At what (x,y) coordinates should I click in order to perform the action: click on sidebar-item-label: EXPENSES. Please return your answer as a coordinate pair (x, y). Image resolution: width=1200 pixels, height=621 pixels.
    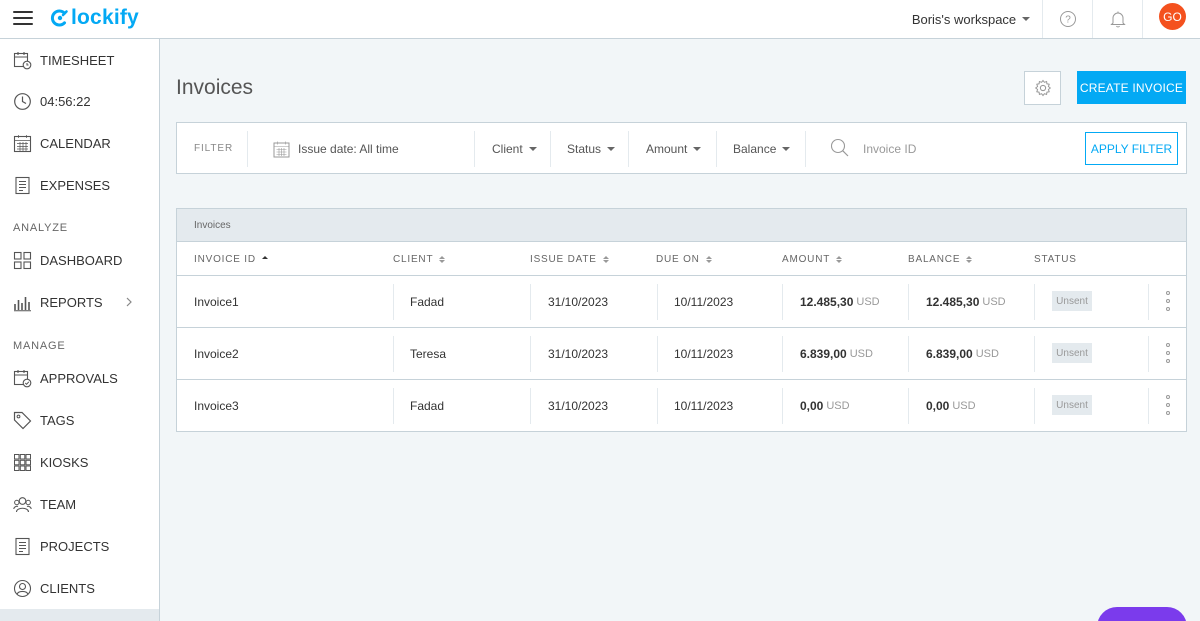
    Looking at the image, I should click on (75, 185).